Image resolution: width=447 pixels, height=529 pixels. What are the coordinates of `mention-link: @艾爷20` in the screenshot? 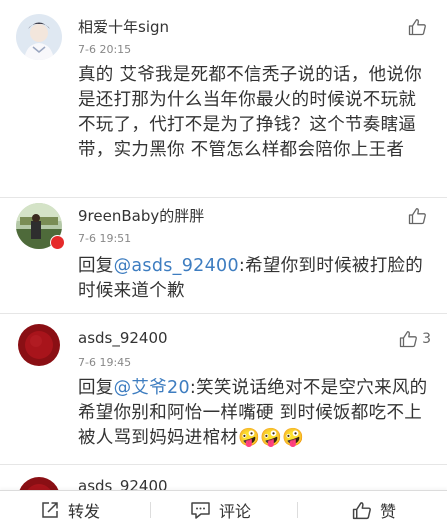 It's located at (152, 388).